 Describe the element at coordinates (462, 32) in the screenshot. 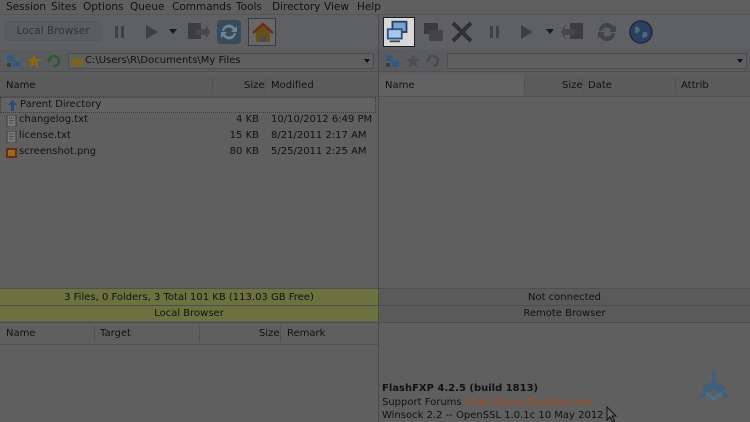

I see `abort-icon` at that location.